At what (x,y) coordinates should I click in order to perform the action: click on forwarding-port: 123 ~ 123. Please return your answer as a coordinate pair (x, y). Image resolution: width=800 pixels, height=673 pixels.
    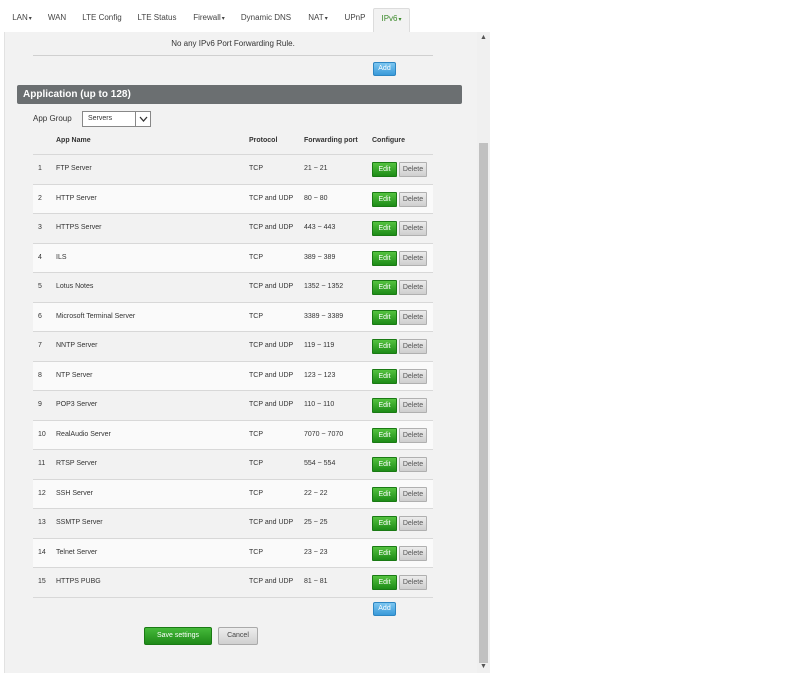
    Looking at the image, I should click on (320, 375).